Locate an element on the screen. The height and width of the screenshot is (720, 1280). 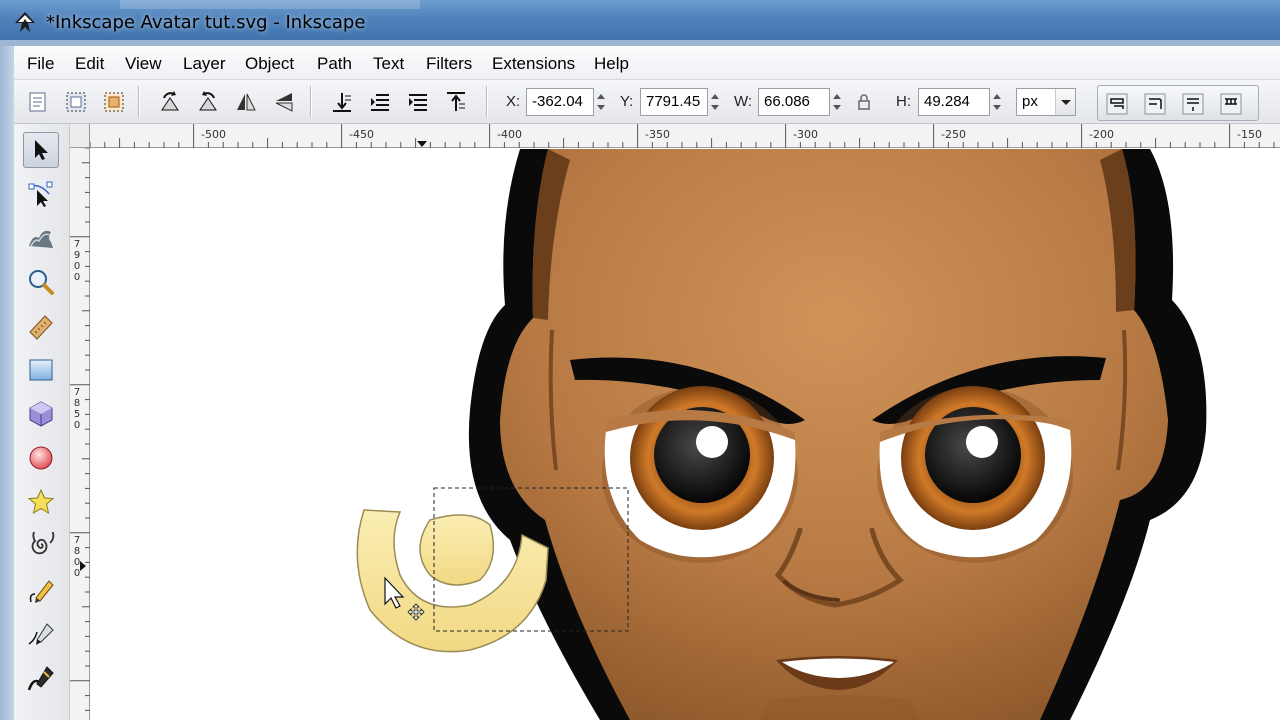
pencil-tool is located at coordinates (41, 590).